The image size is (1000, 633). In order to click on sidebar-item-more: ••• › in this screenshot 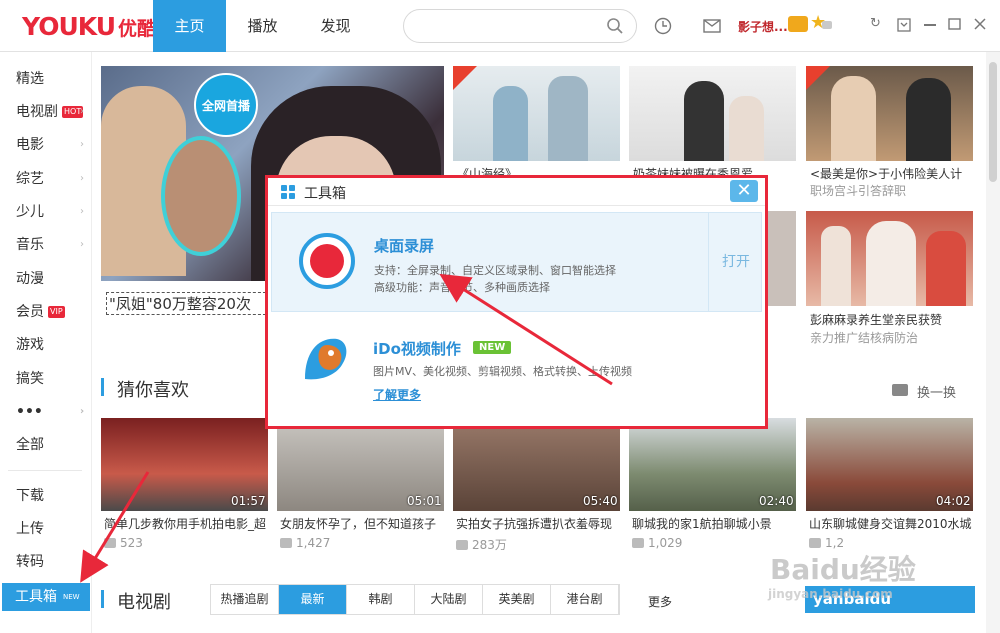, I will do `click(51, 412)`.